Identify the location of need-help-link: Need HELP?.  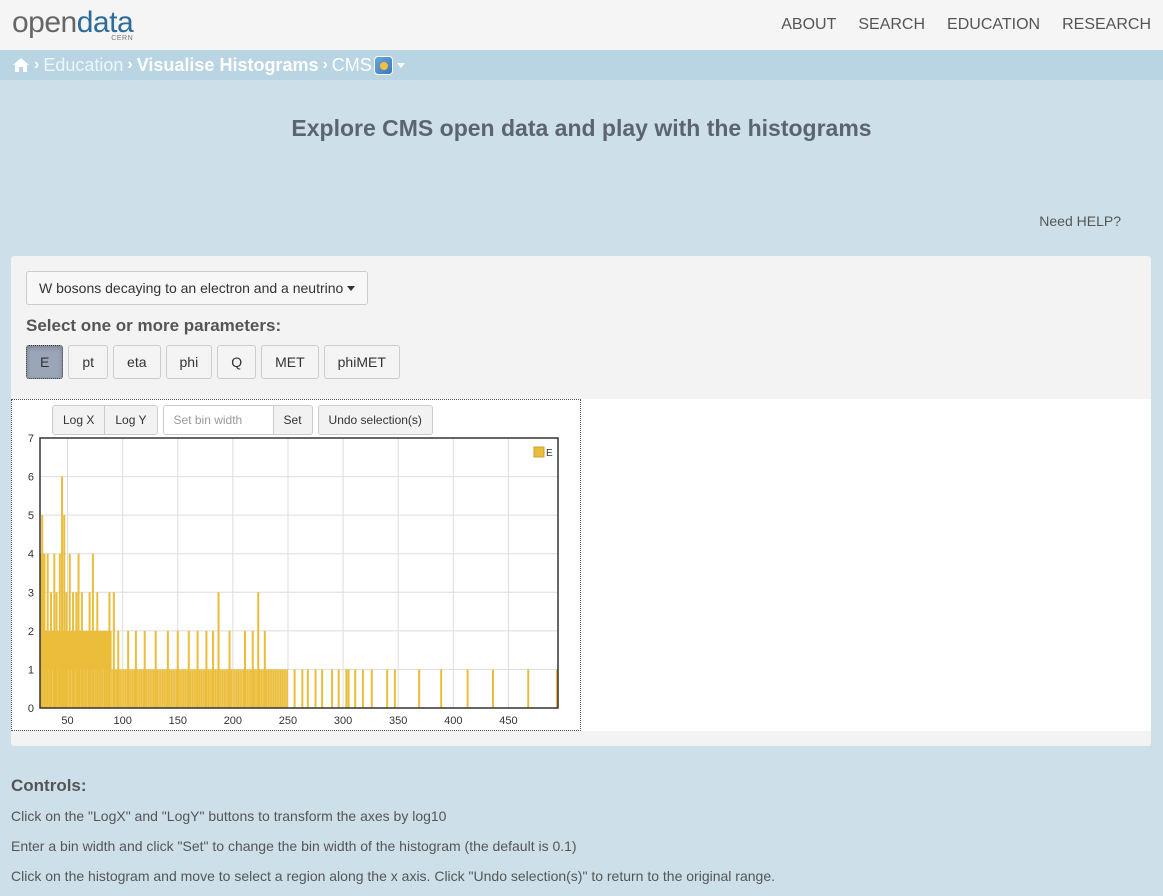
(1080, 221).